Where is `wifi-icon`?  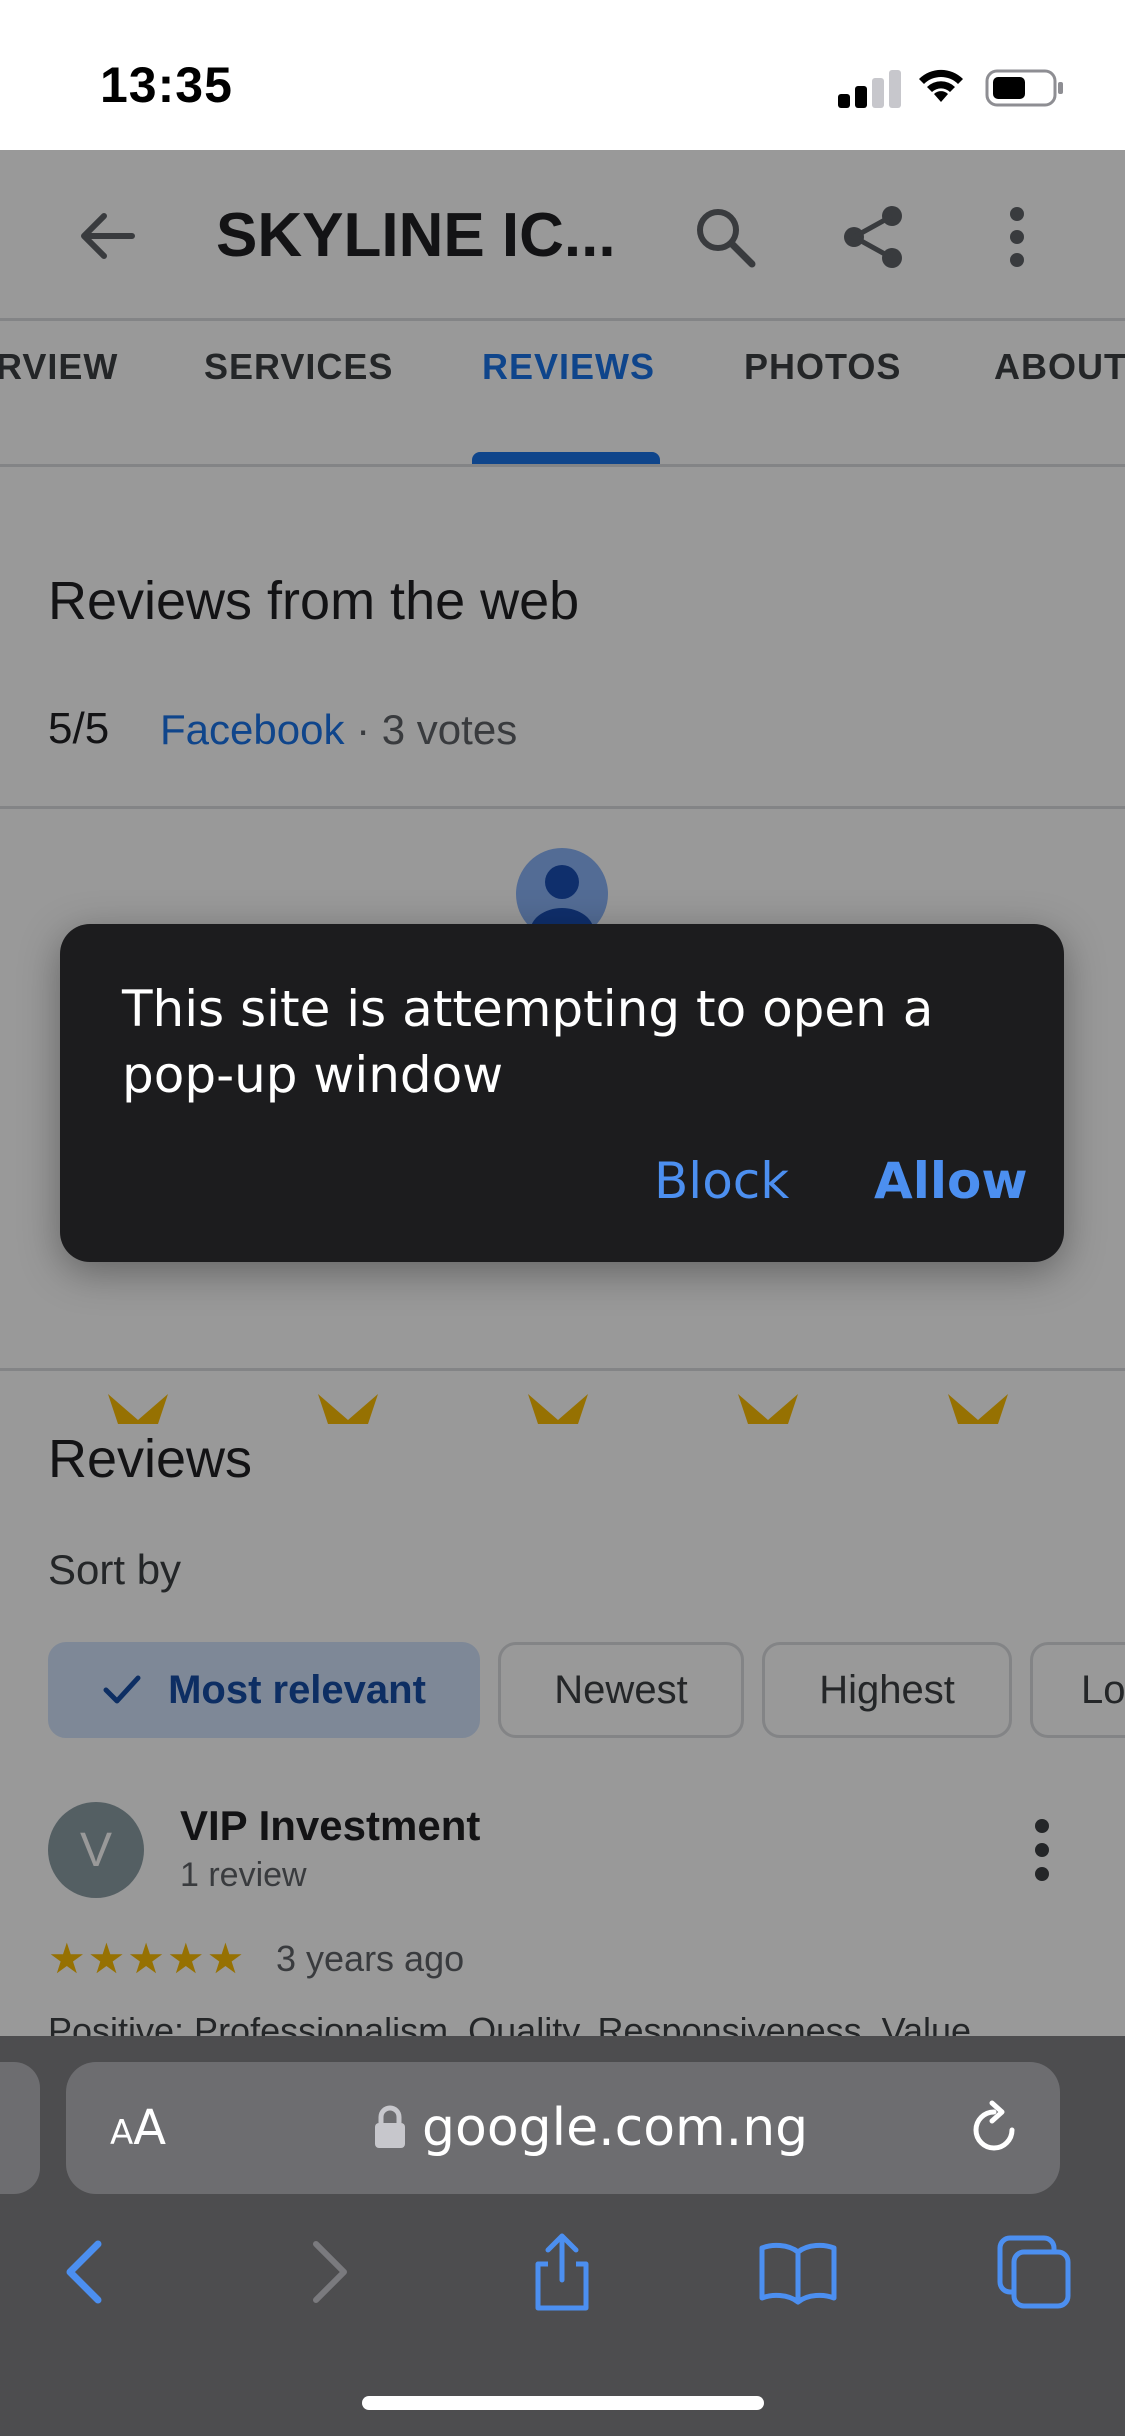
wifi-icon is located at coordinates (941, 85).